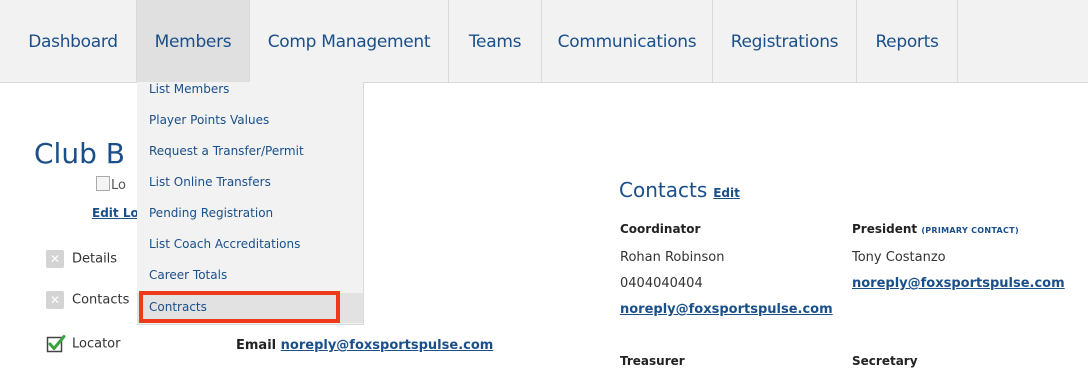  I want to click on nav-registrations: Registrations, so click(784, 41).